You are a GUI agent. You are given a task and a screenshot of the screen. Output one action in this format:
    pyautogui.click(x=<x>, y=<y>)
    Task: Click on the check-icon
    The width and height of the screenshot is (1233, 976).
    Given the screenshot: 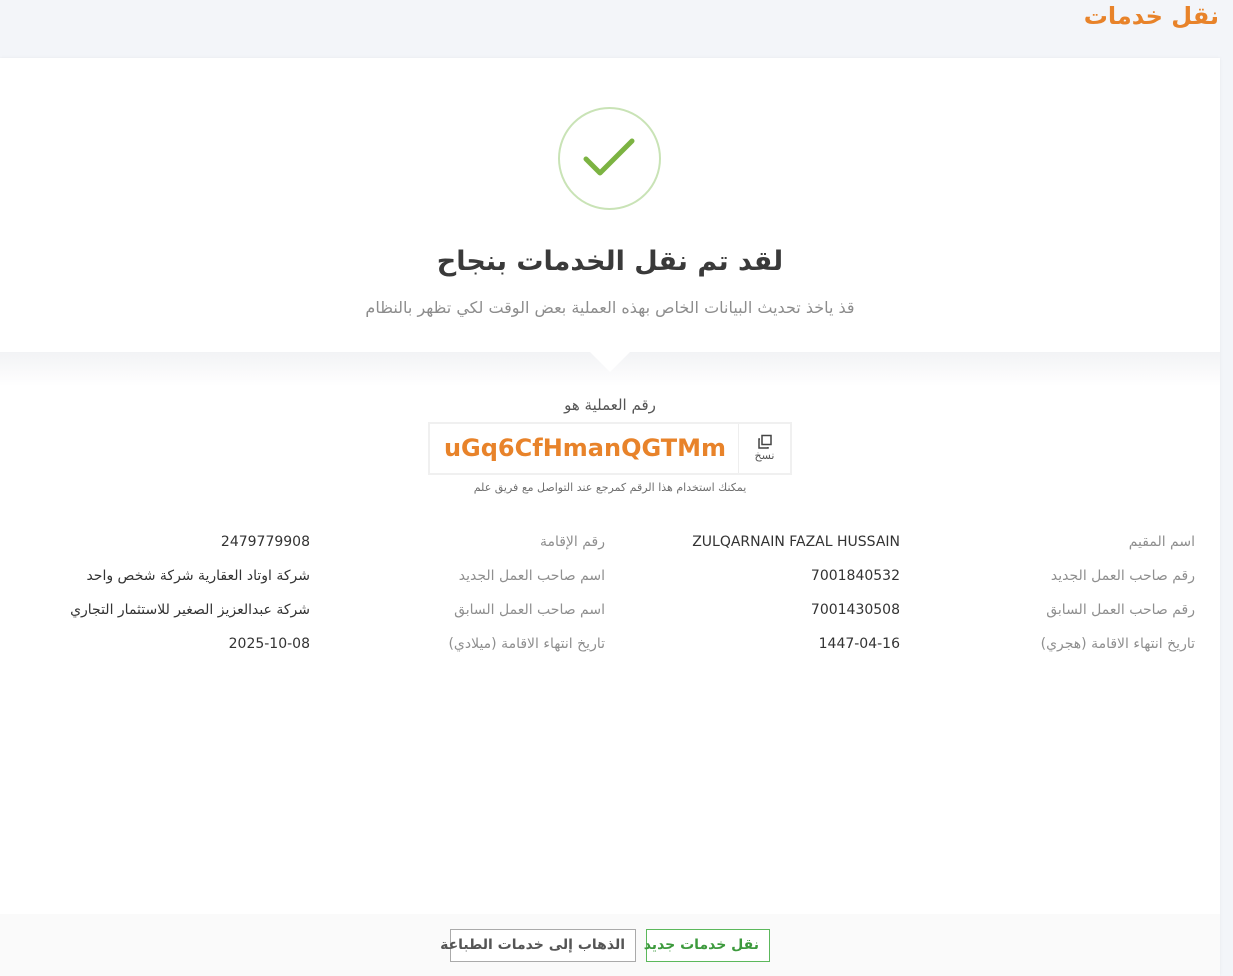 What is the action you would take?
    pyautogui.click(x=609, y=157)
    